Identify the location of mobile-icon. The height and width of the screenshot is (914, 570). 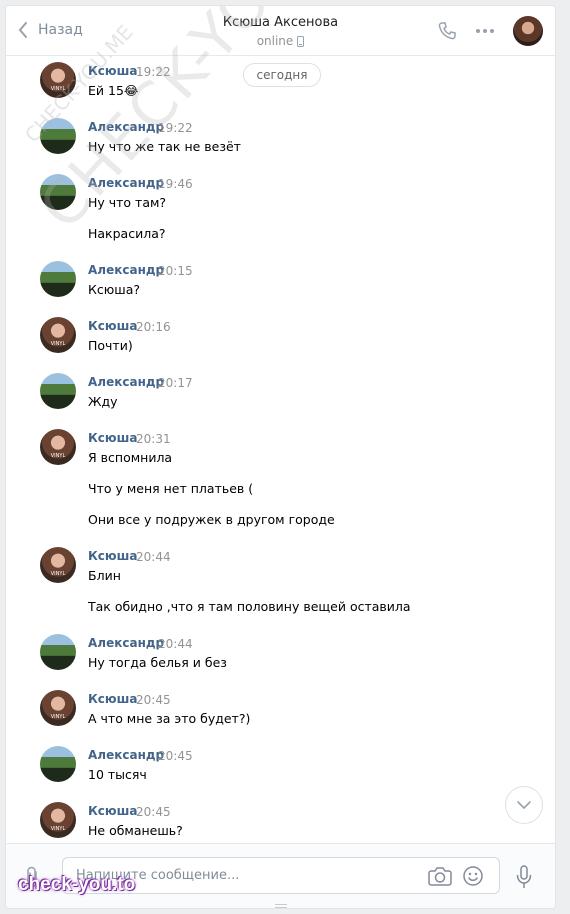
(301, 41).